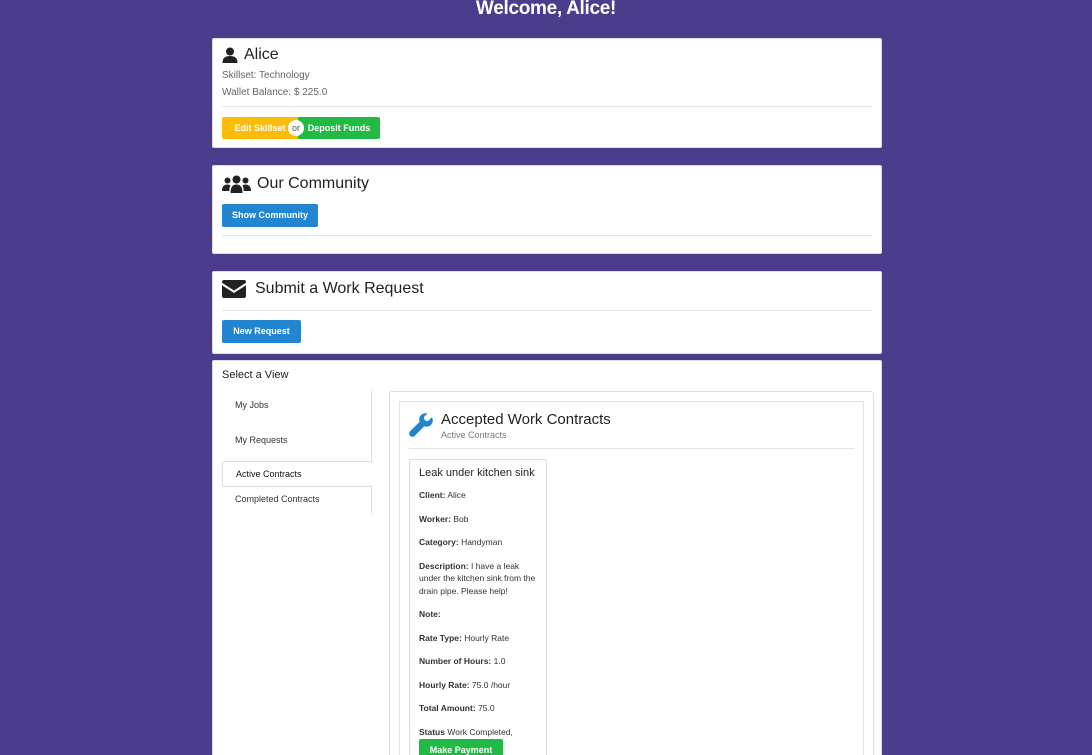 Image resolution: width=1092 pixels, height=755 pixels. I want to click on community-title: Our Community, so click(313, 183).